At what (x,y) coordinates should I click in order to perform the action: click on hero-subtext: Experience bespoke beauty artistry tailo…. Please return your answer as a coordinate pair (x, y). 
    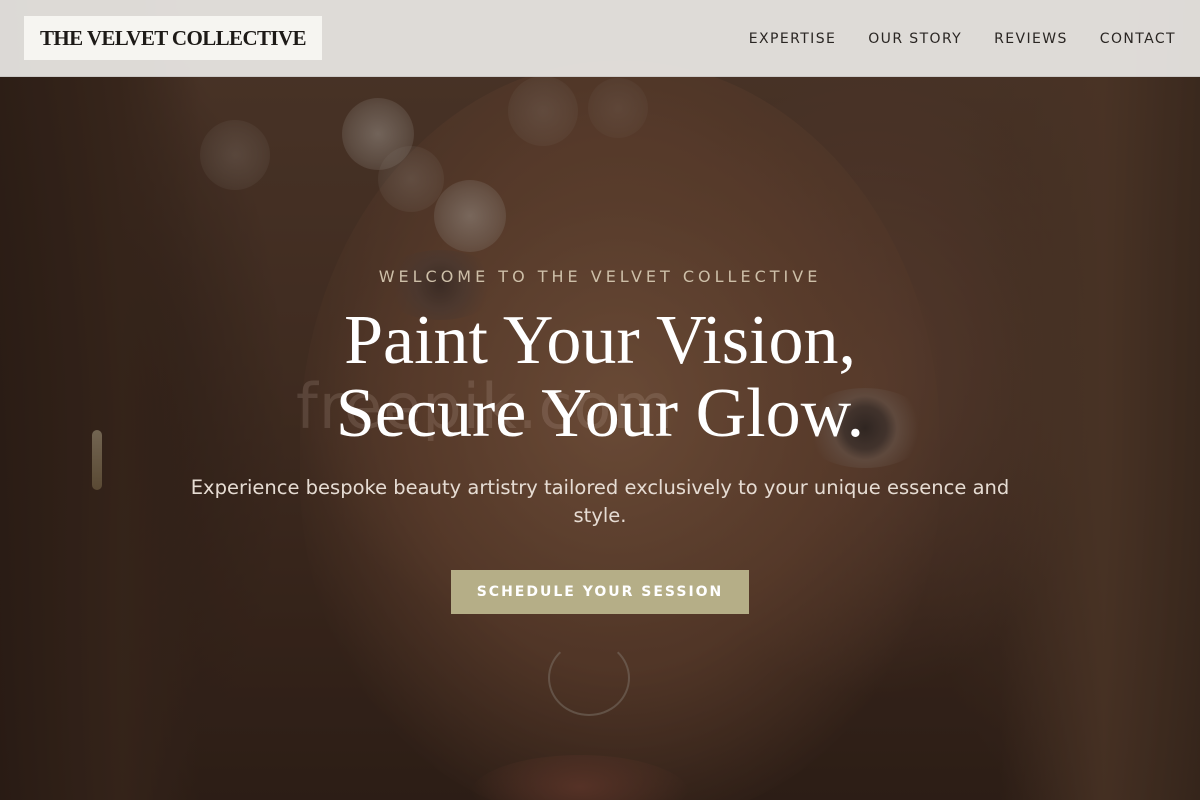
    Looking at the image, I should click on (600, 501).